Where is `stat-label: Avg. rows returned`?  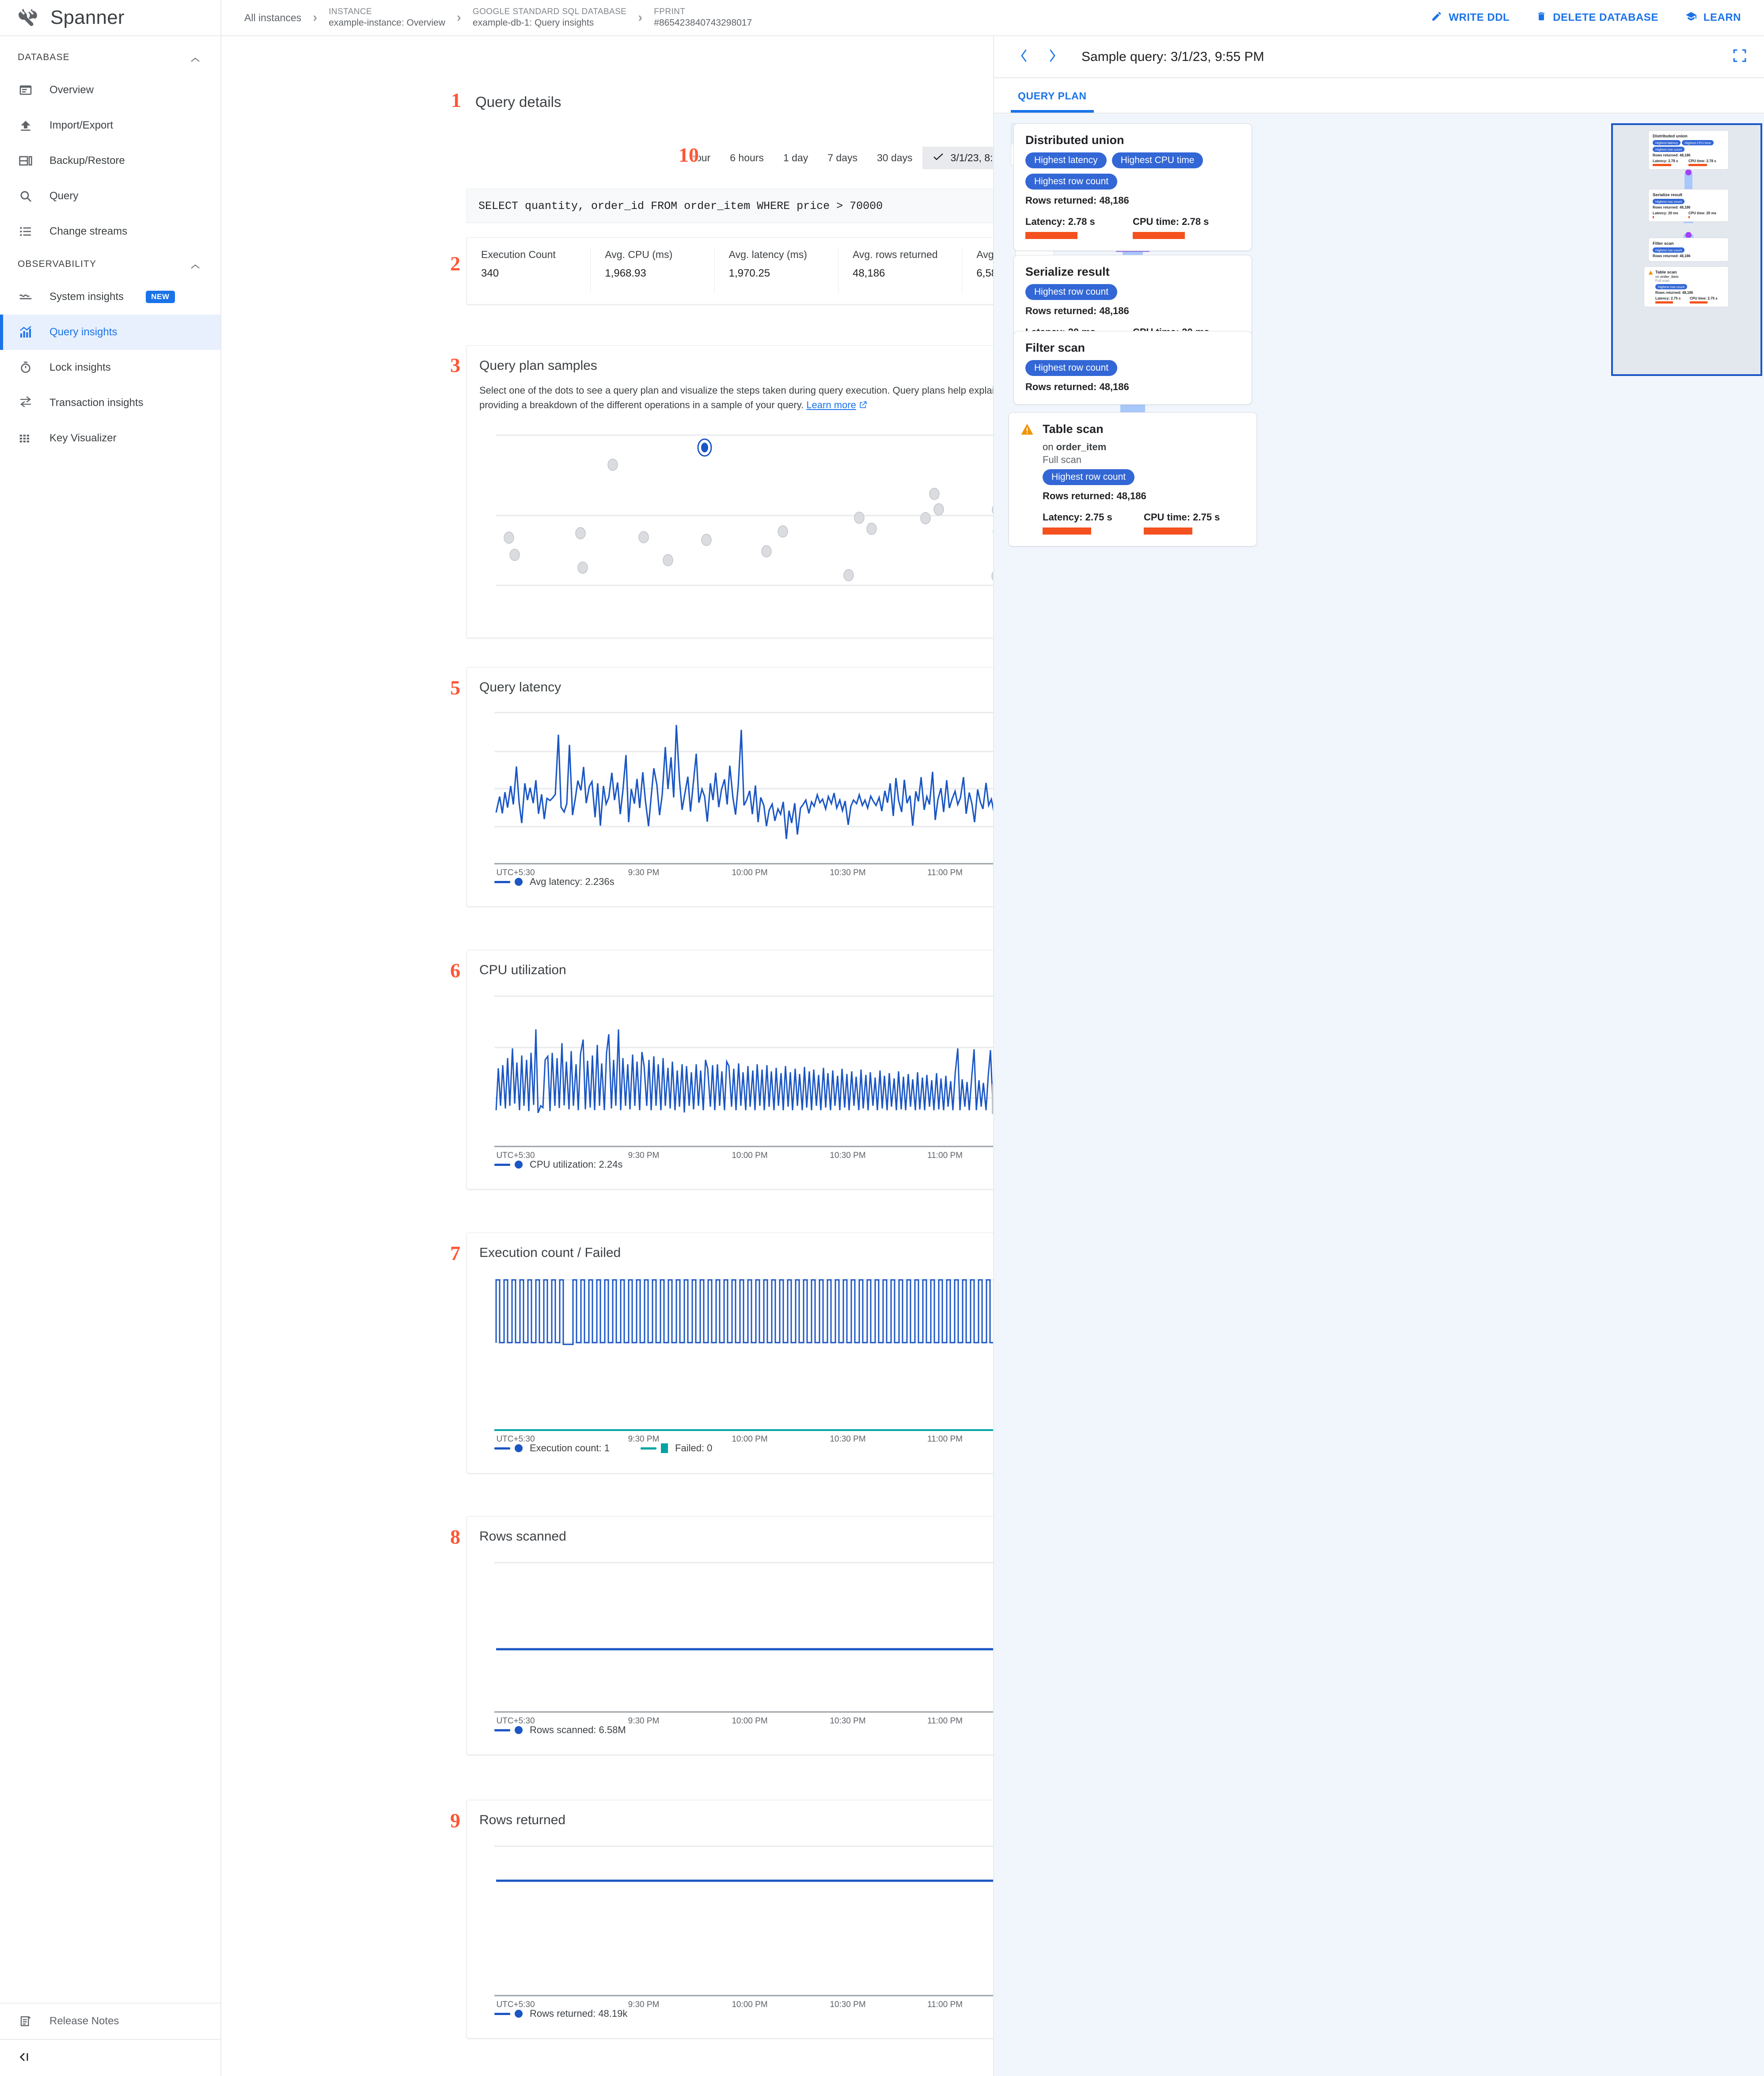 stat-label: Avg. rows returned is located at coordinates (895, 254).